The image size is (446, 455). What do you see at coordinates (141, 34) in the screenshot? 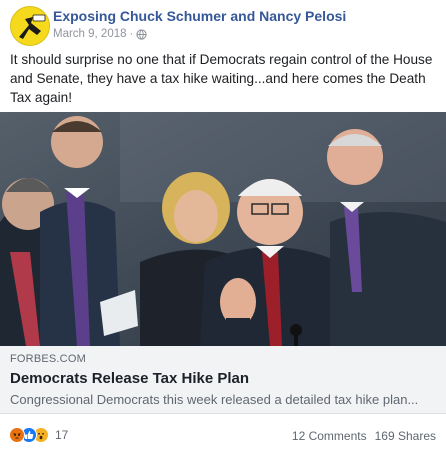
I see `globe-icon` at bounding box center [141, 34].